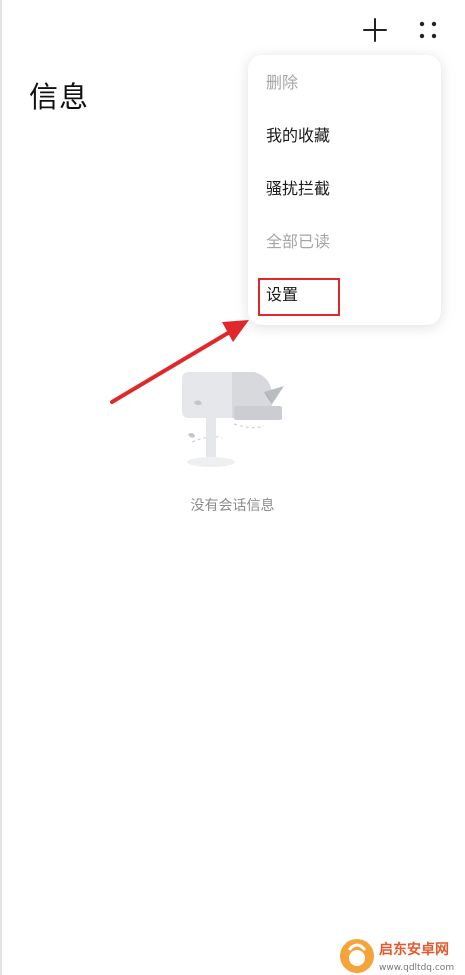 Image resolution: width=465 pixels, height=975 pixels. I want to click on watermark-brand: 启东安卓网, so click(414, 949).